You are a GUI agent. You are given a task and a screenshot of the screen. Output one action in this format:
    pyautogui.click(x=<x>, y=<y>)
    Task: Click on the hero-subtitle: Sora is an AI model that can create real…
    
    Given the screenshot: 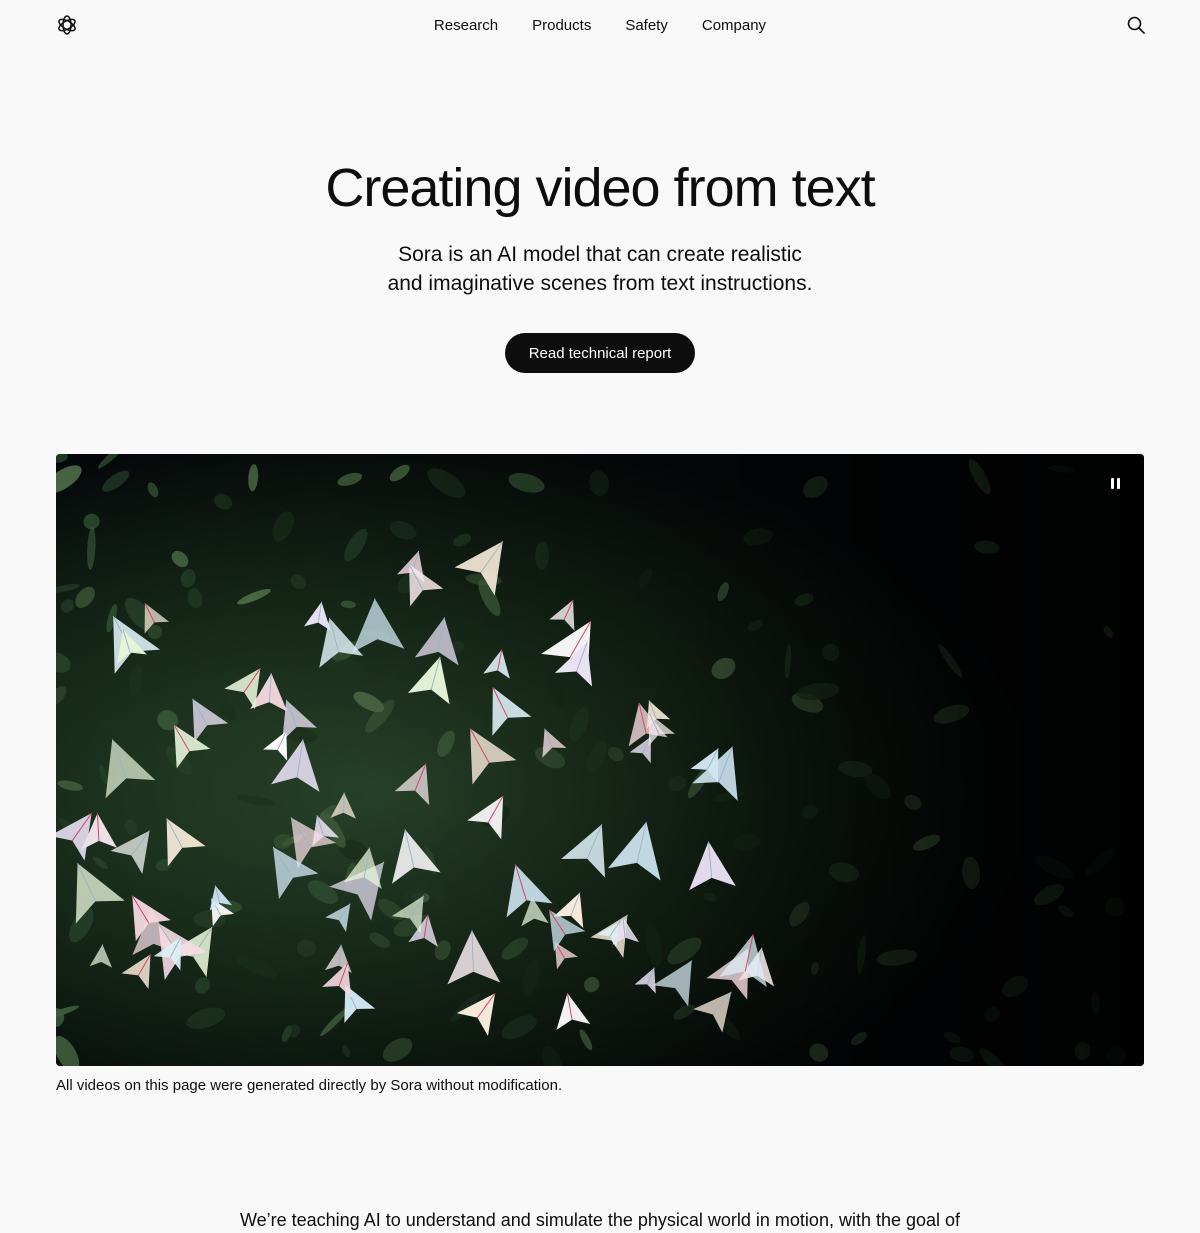 What is the action you would take?
    pyautogui.click(x=600, y=269)
    